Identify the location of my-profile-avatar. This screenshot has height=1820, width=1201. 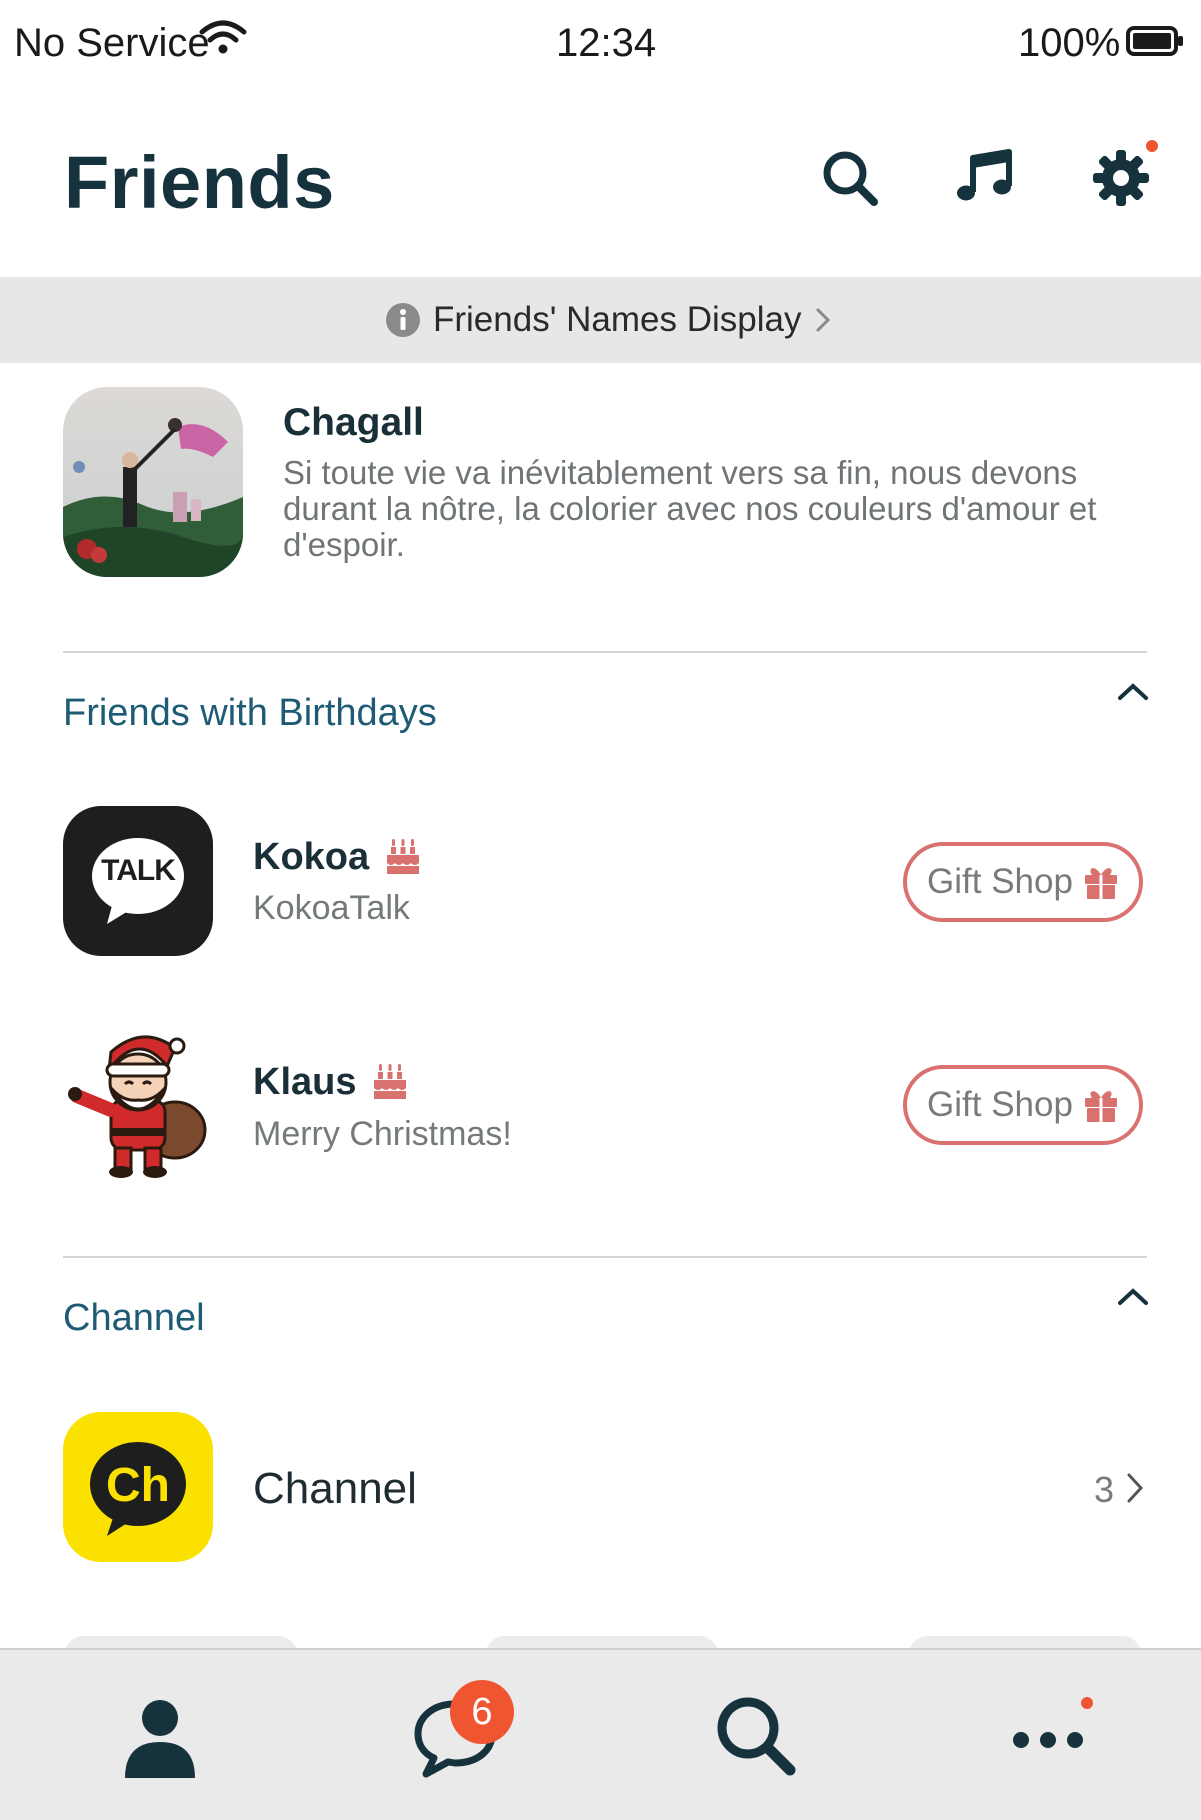
(153, 482).